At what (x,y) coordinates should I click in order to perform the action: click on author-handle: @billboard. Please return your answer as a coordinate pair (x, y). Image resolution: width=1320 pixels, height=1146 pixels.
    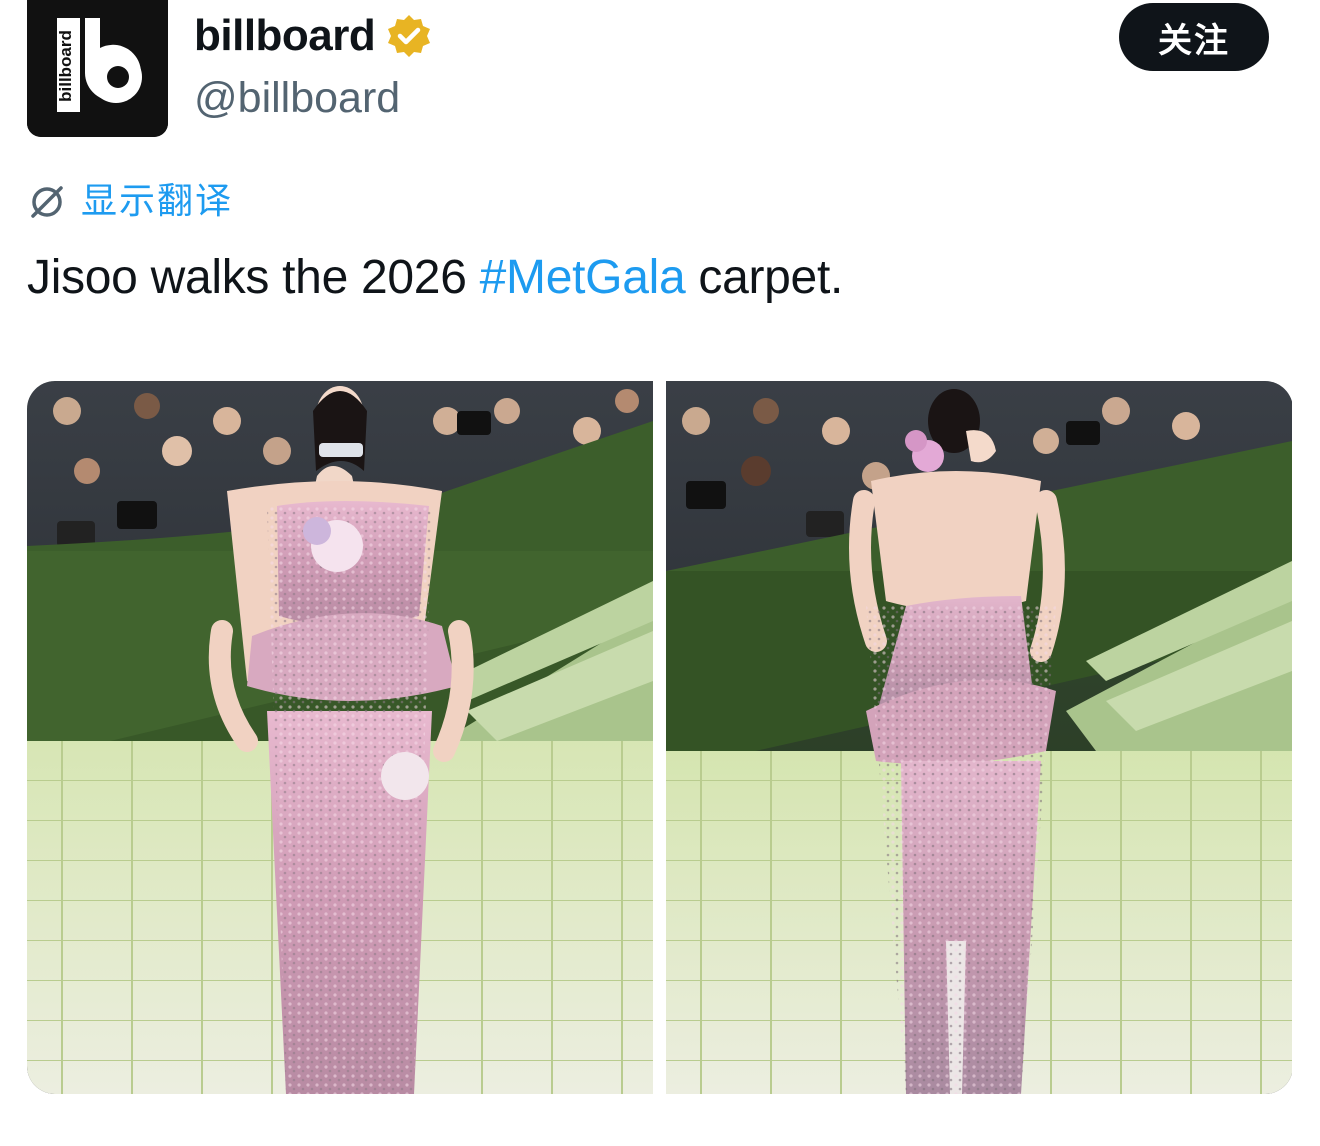
    Looking at the image, I should click on (297, 98).